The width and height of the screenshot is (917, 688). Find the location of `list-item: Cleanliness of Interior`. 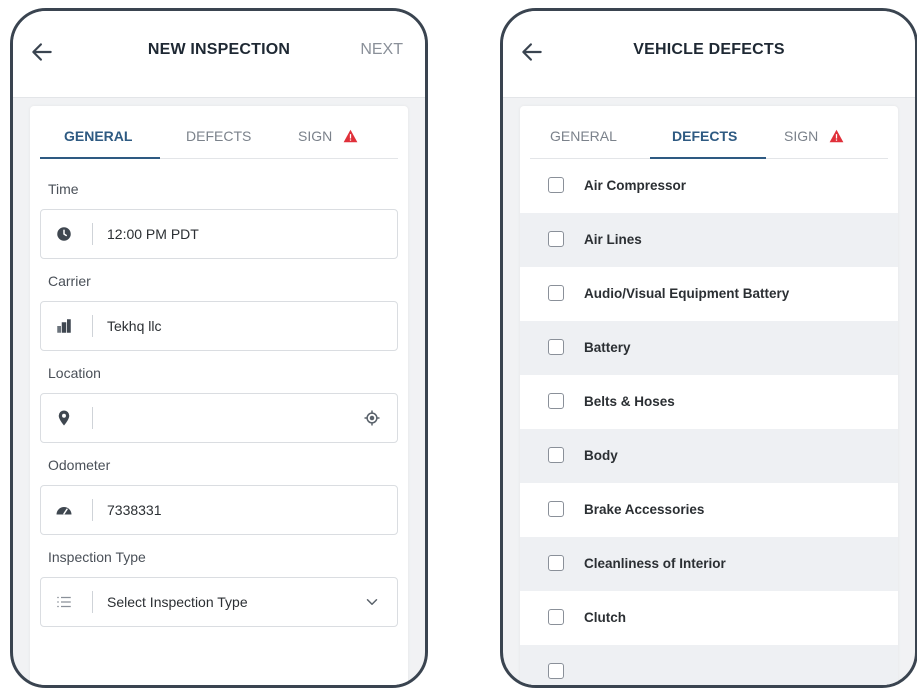

list-item: Cleanliness of Interior is located at coordinates (709, 564).